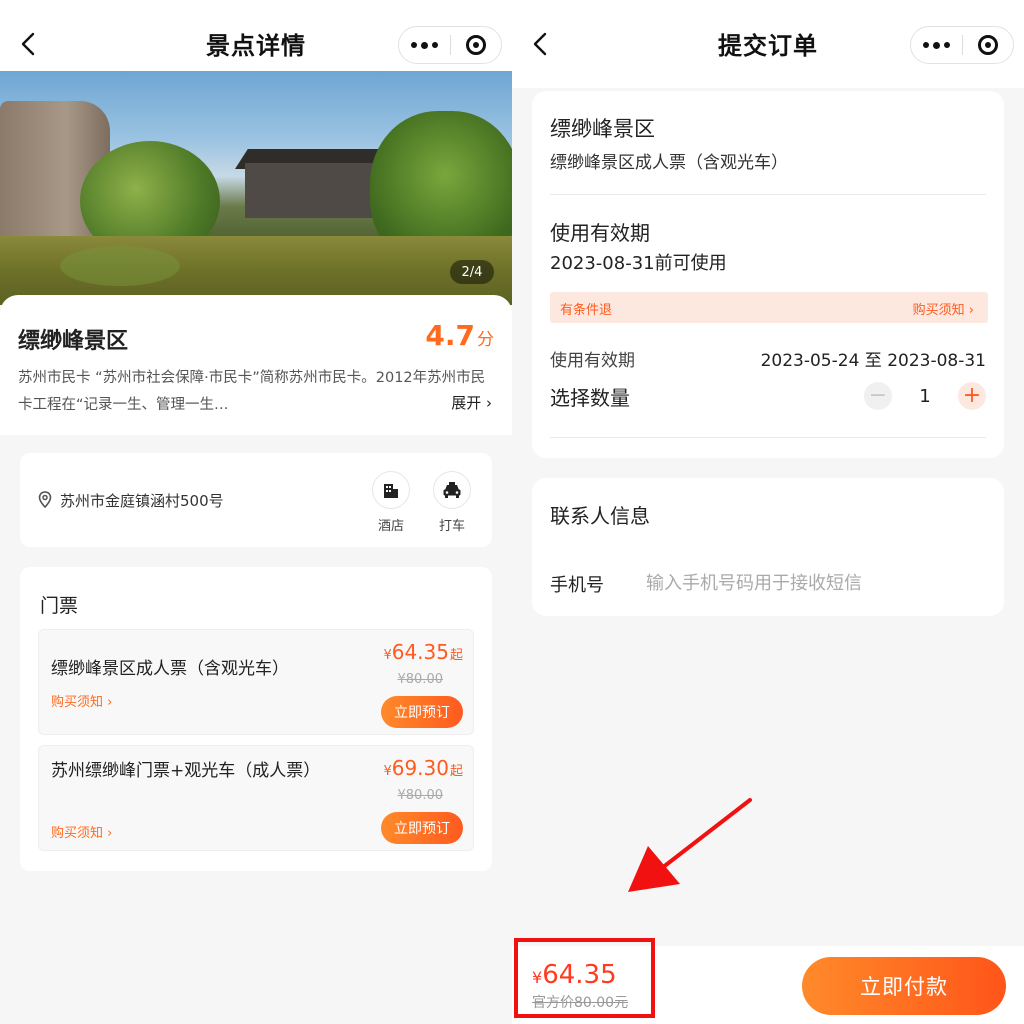  I want to click on address-card: 苏州市金庭镇涵村500号 酒店 打车, so click(256, 500).